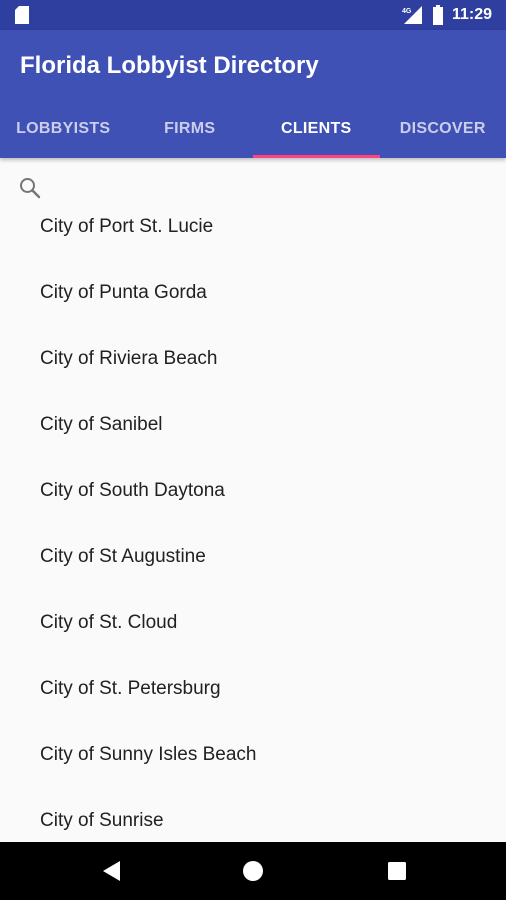  What do you see at coordinates (112, 871) in the screenshot?
I see `back-icon` at bounding box center [112, 871].